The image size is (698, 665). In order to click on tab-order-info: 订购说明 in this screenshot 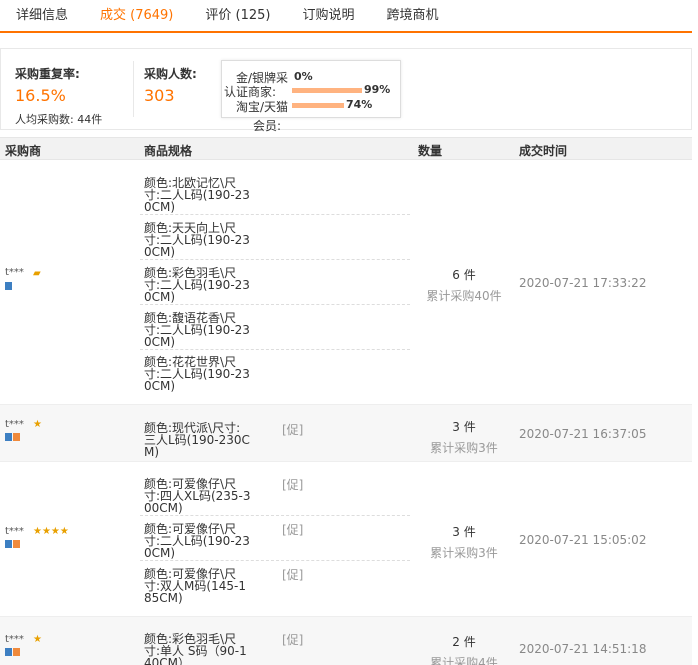, I will do `click(328, 15)`.